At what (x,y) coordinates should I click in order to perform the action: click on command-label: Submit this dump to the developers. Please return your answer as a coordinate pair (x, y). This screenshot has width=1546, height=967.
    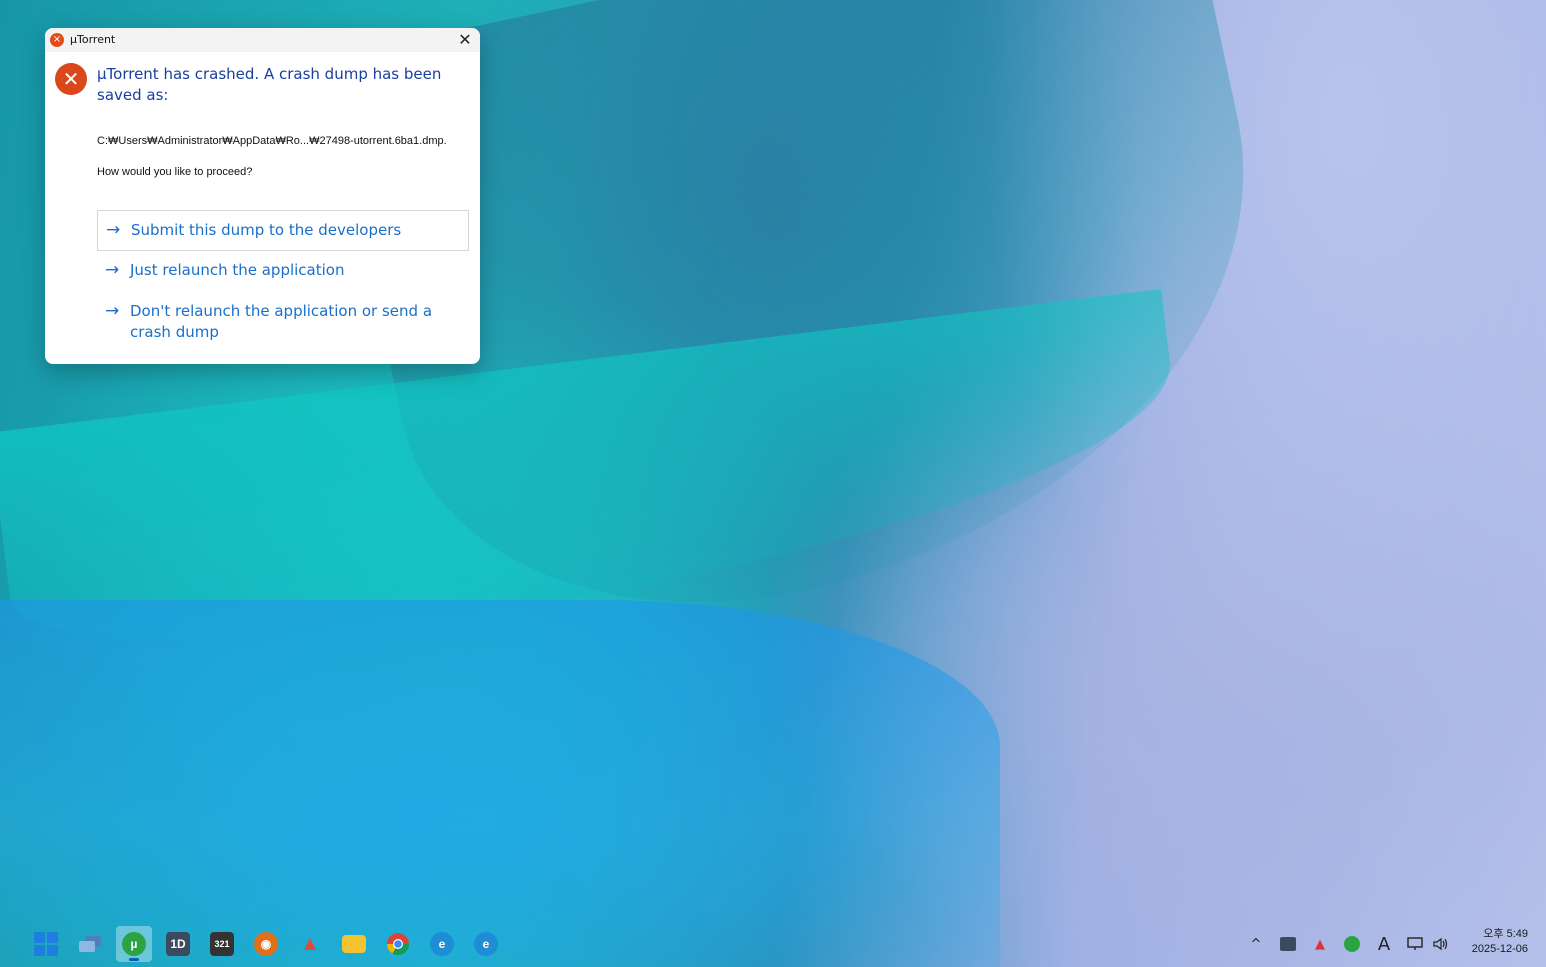
    Looking at the image, I should click on (266, 230).